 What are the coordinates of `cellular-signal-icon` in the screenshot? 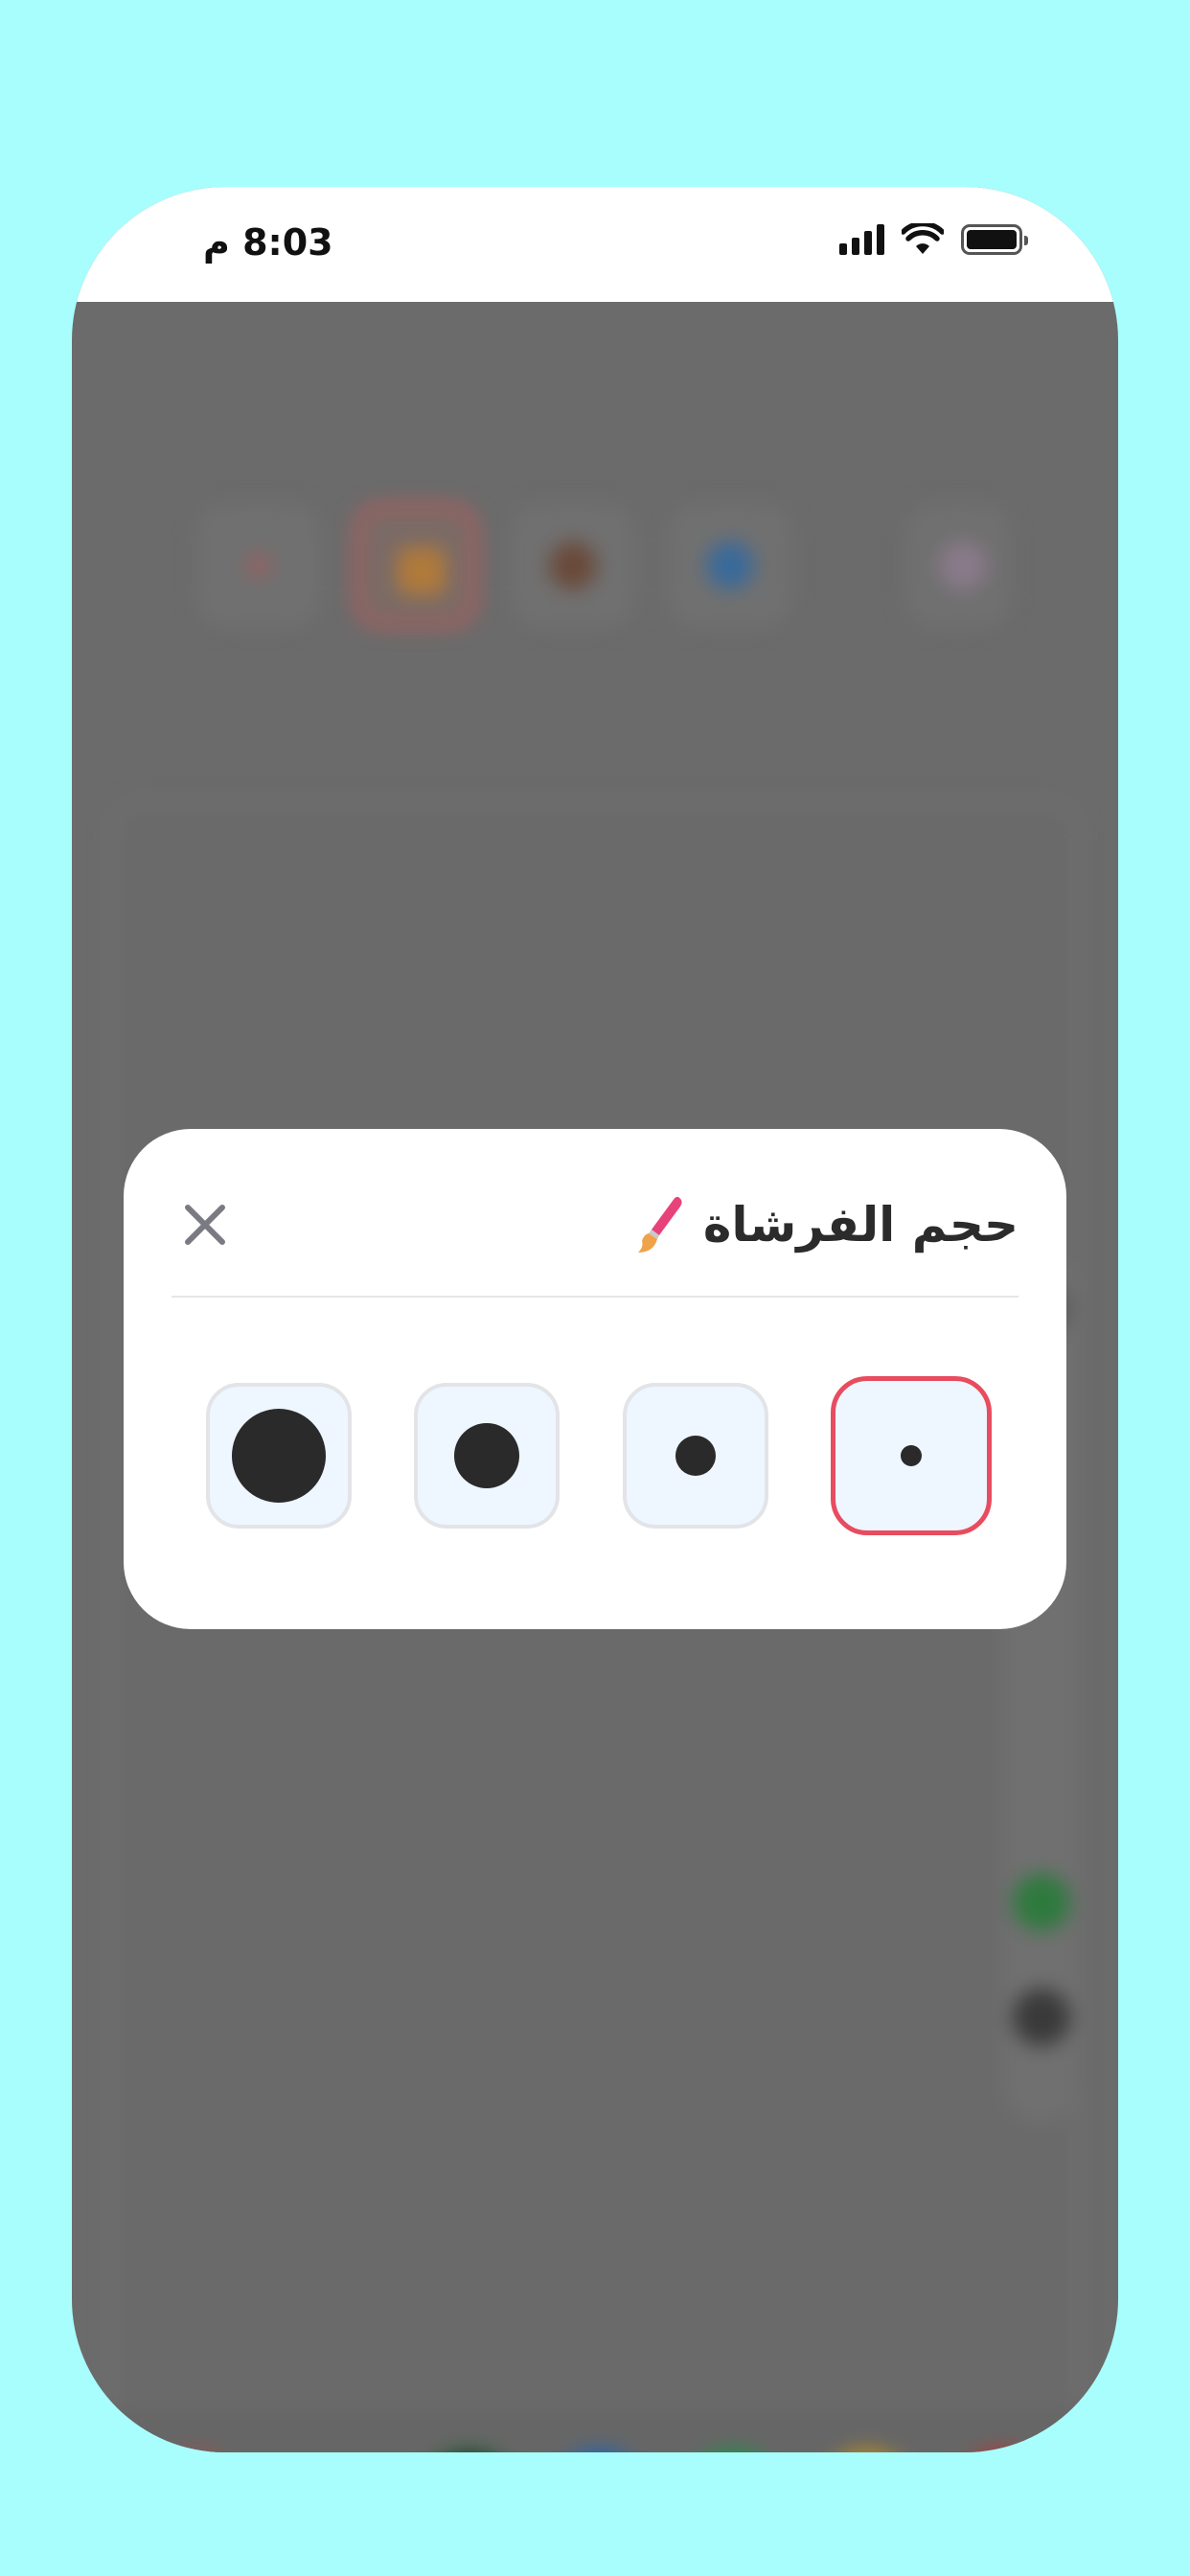 It's located at (862, 239).